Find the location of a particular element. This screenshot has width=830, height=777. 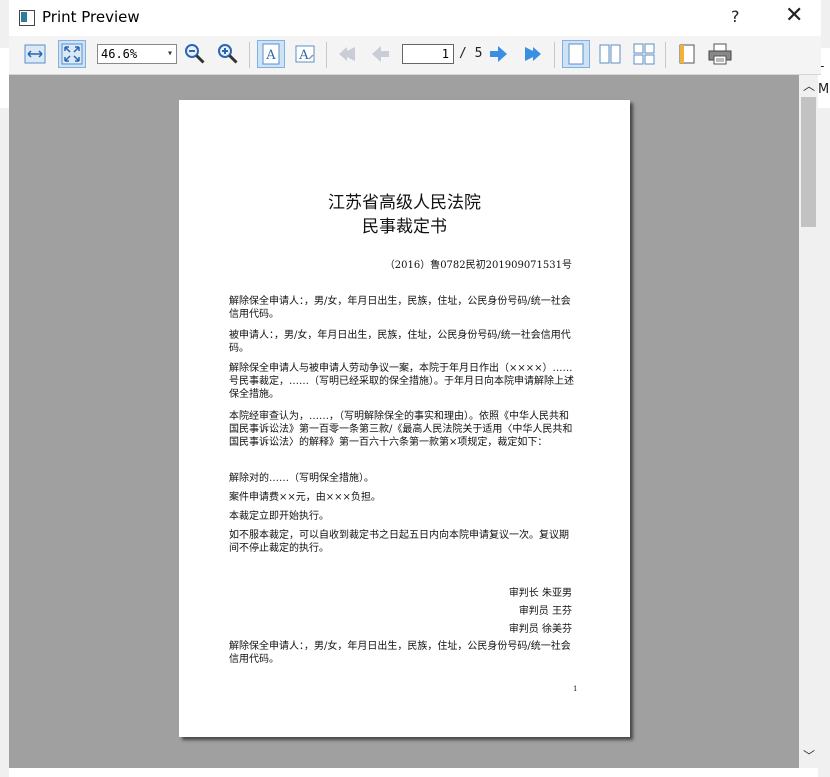

next-page-icon is located at coordinates (499, 54).